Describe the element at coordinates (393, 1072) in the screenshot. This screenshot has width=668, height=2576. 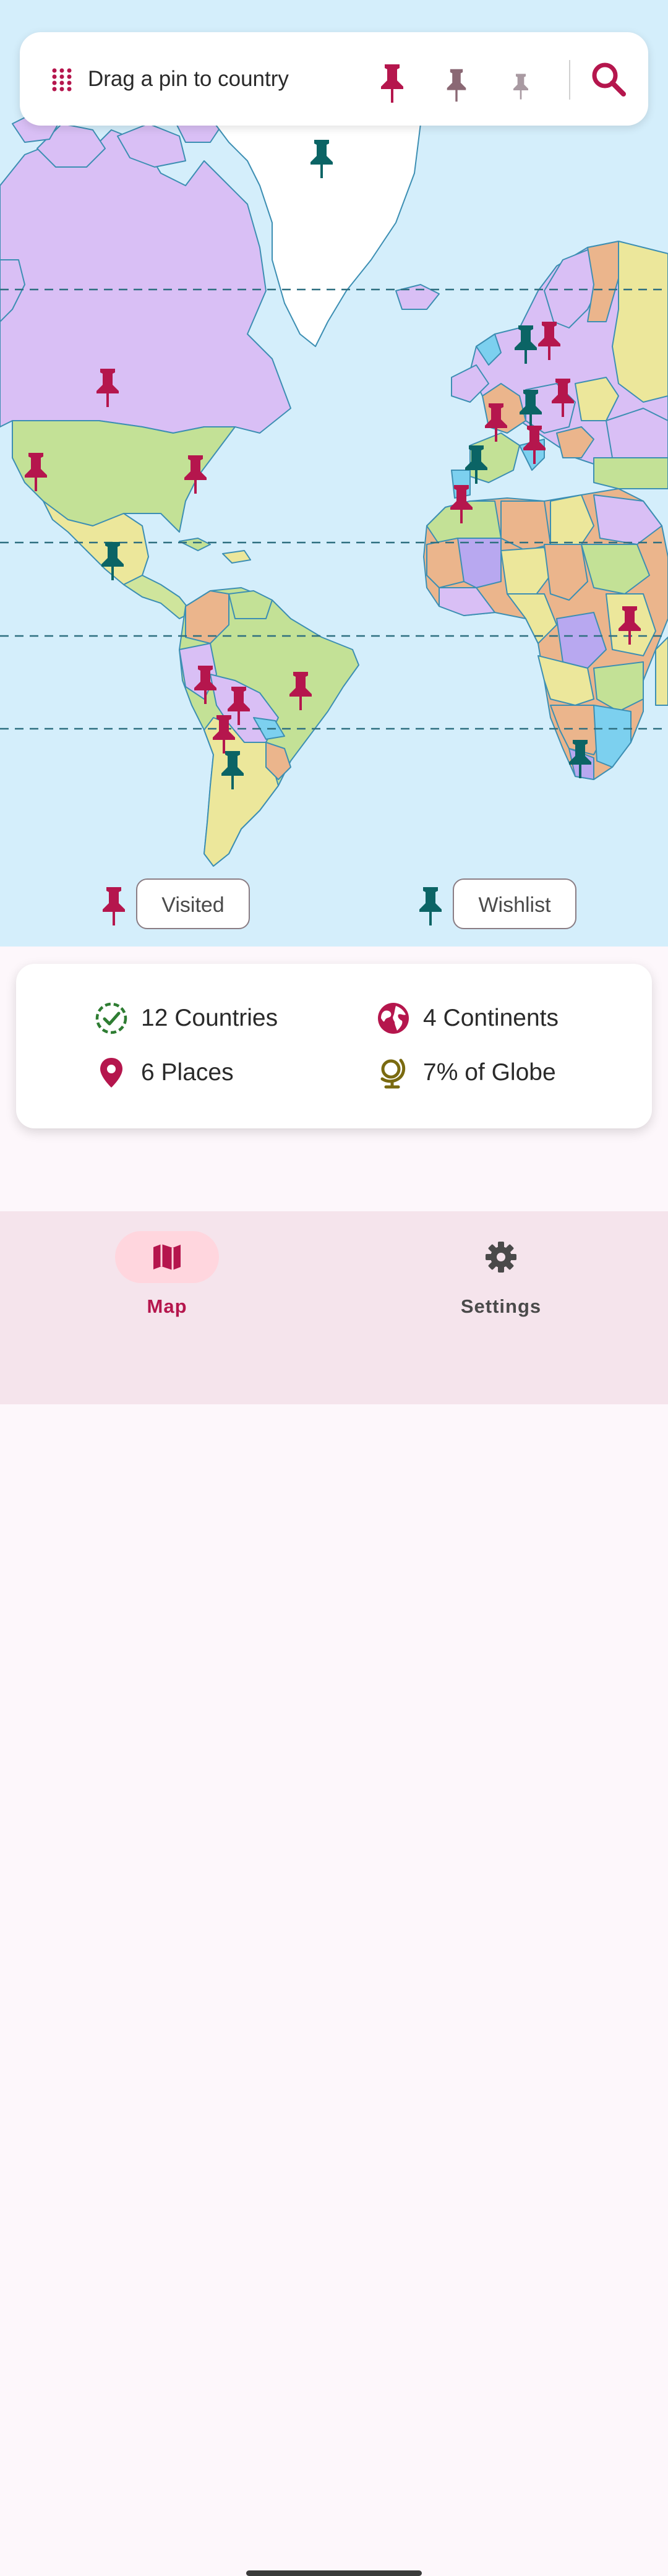
I see `desk-globe-icon` at that location.